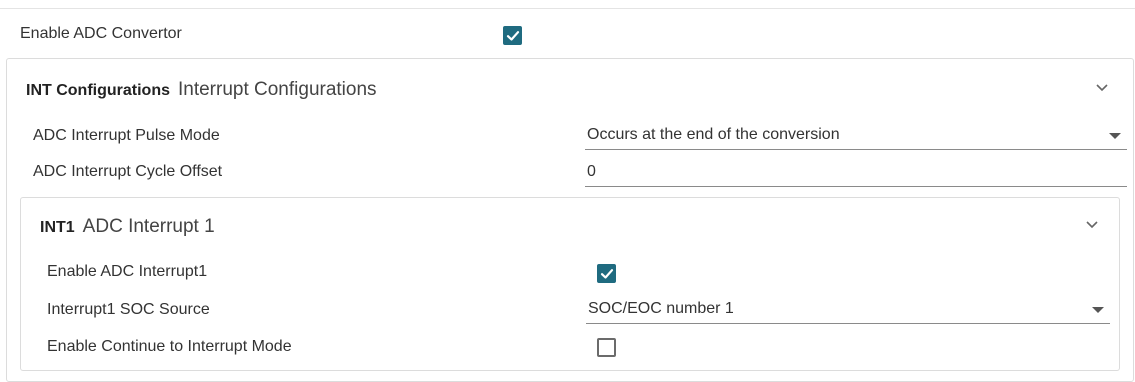 Image resolution: width=1135 pixels, height=382 pixels. What do you see at coordinates (127, 271) in the screenshot?
I see `enable-interrupt1-label: Enable ADC Interrupt1` at bounding box center [127, 271].